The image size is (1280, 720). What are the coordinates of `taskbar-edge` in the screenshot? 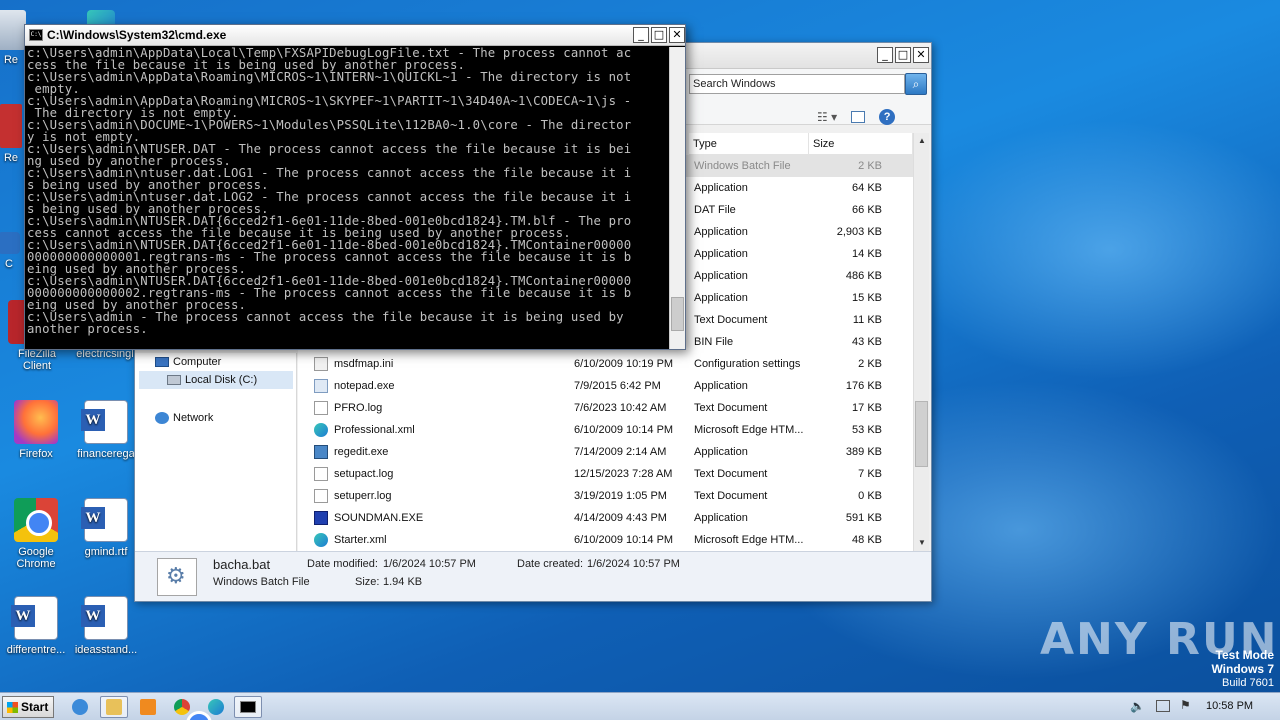 It's located at (216, 707).